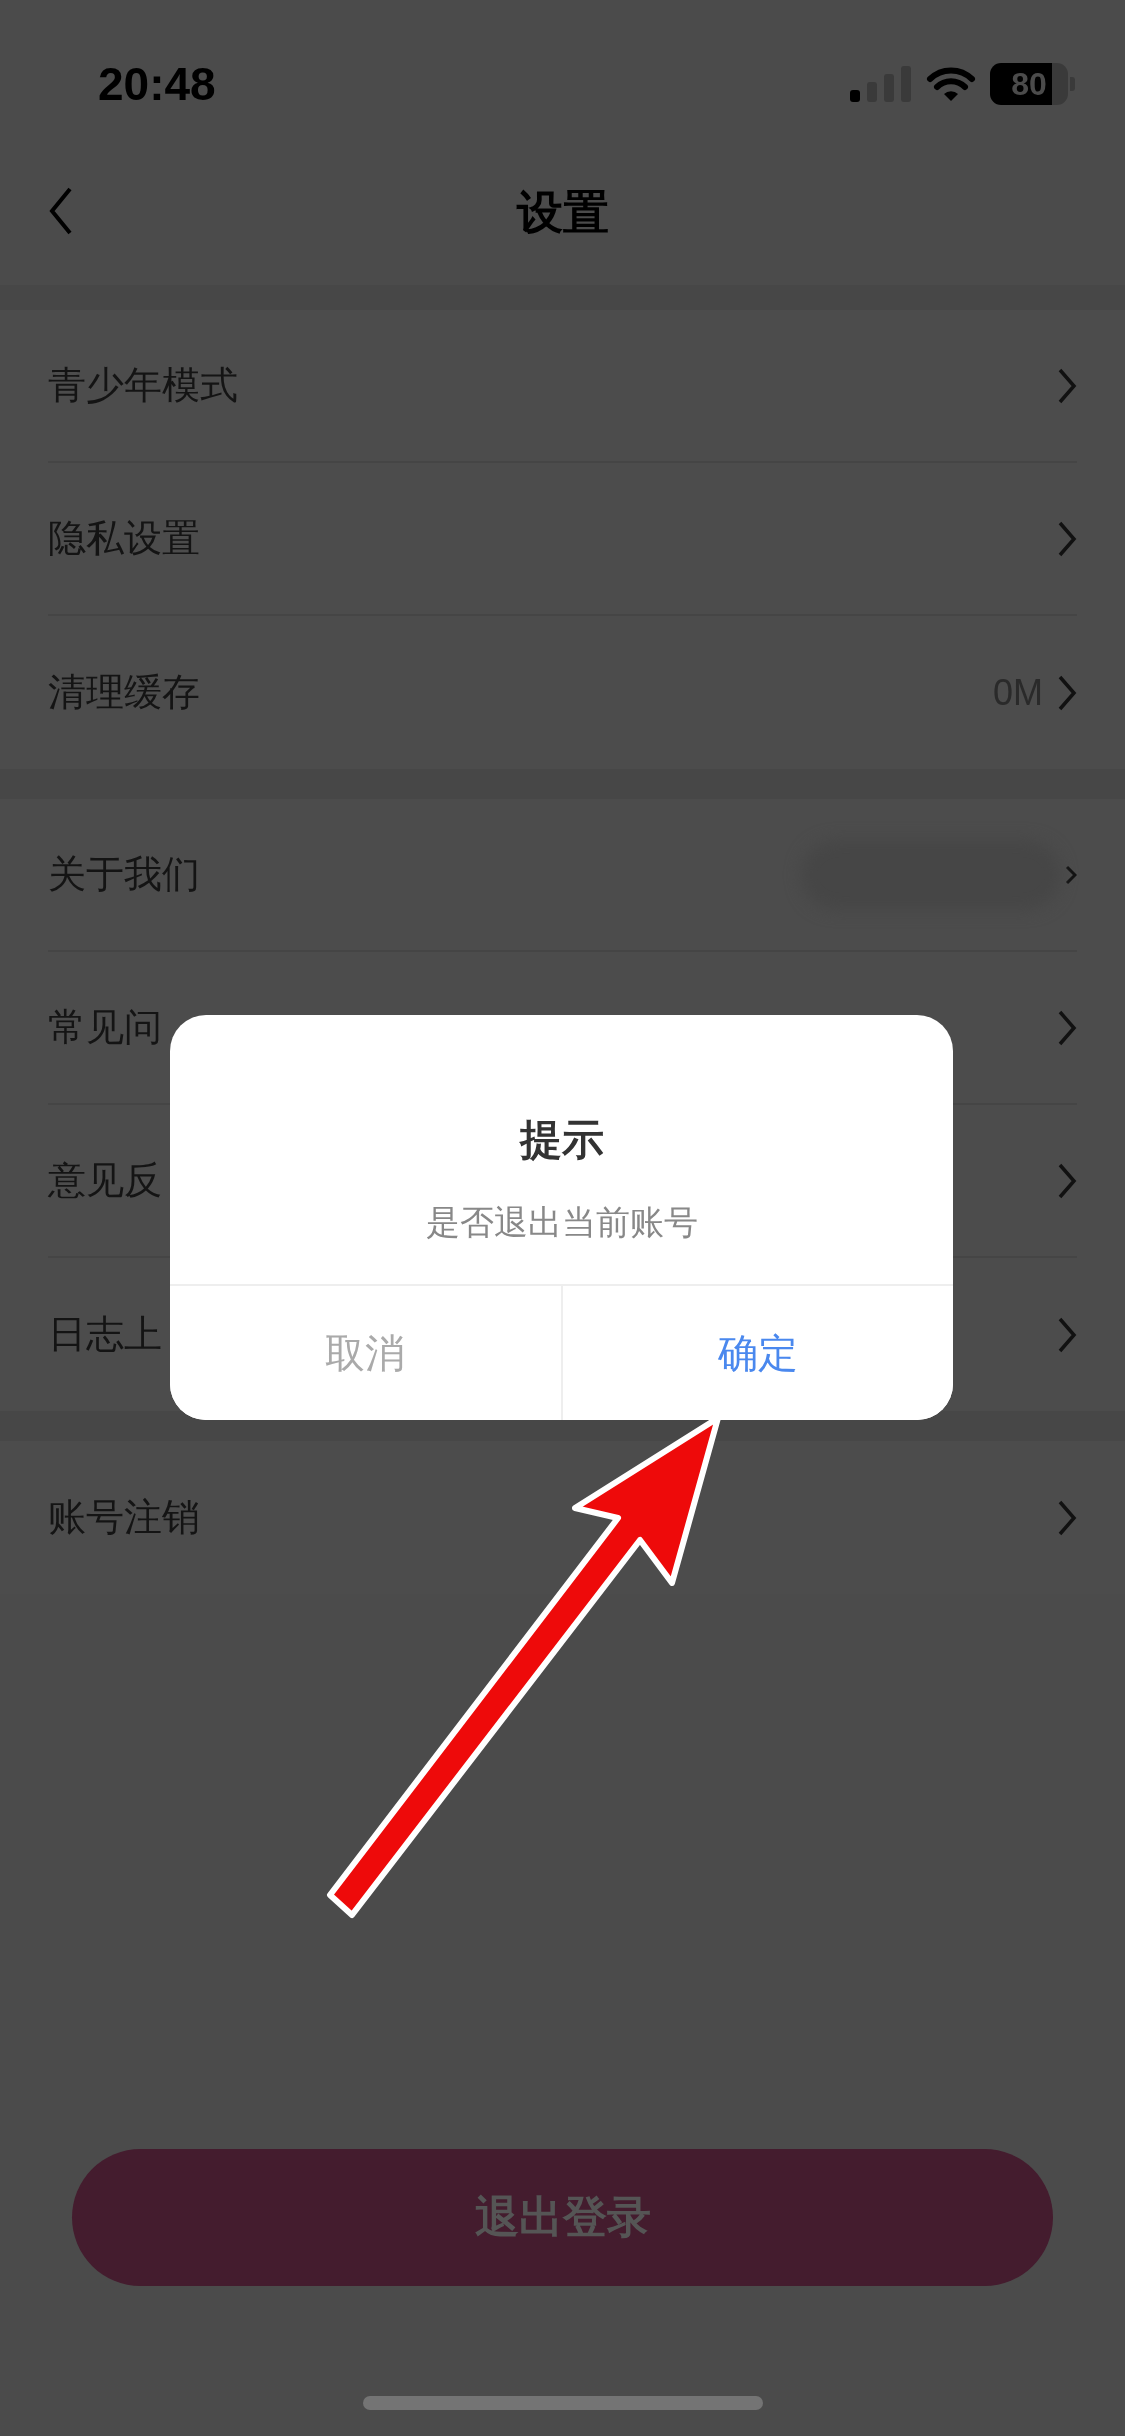 Image resolution: width=1125 pixels, height=2436 pixels. I want to click on row-label: 常见问, so click(105, 1027).